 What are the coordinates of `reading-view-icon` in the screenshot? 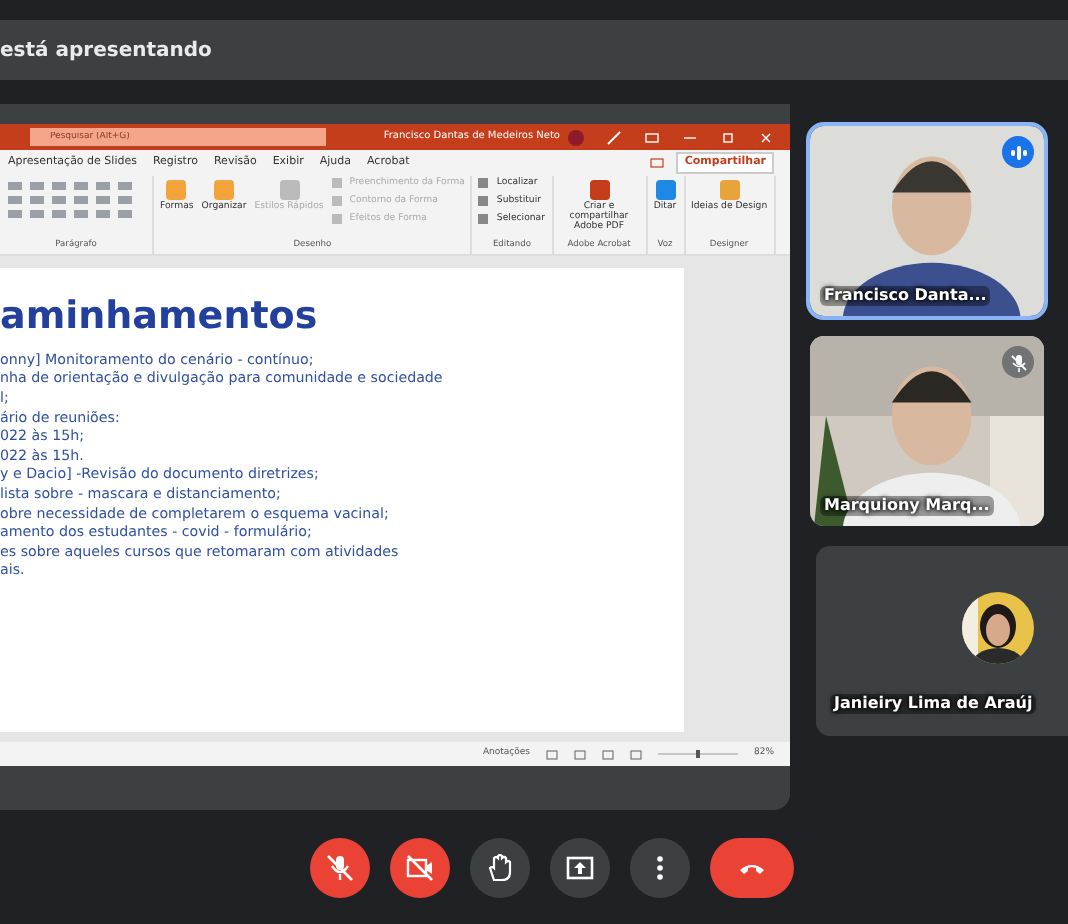 It's located at (607, 754).